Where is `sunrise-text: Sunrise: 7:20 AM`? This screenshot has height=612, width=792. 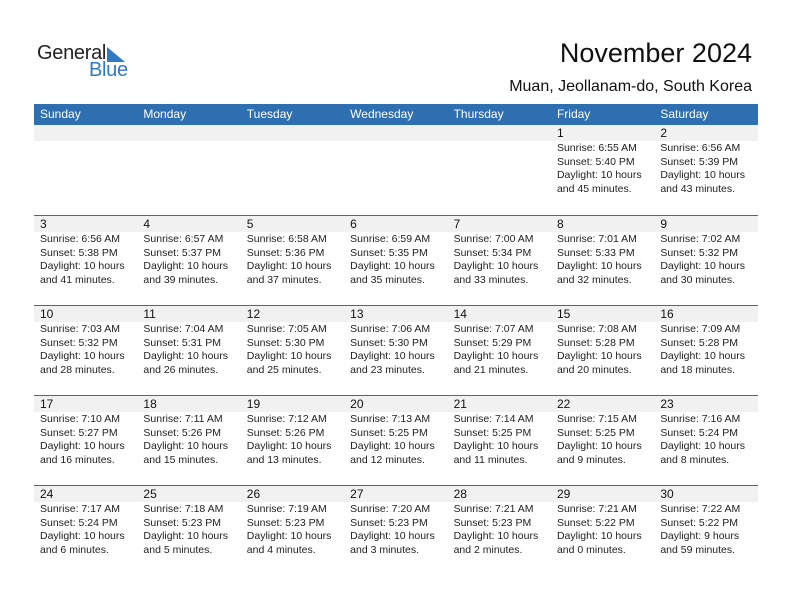
sunrise-text: Sunrise: 7:20 AM is located at coordinates (390, 509).